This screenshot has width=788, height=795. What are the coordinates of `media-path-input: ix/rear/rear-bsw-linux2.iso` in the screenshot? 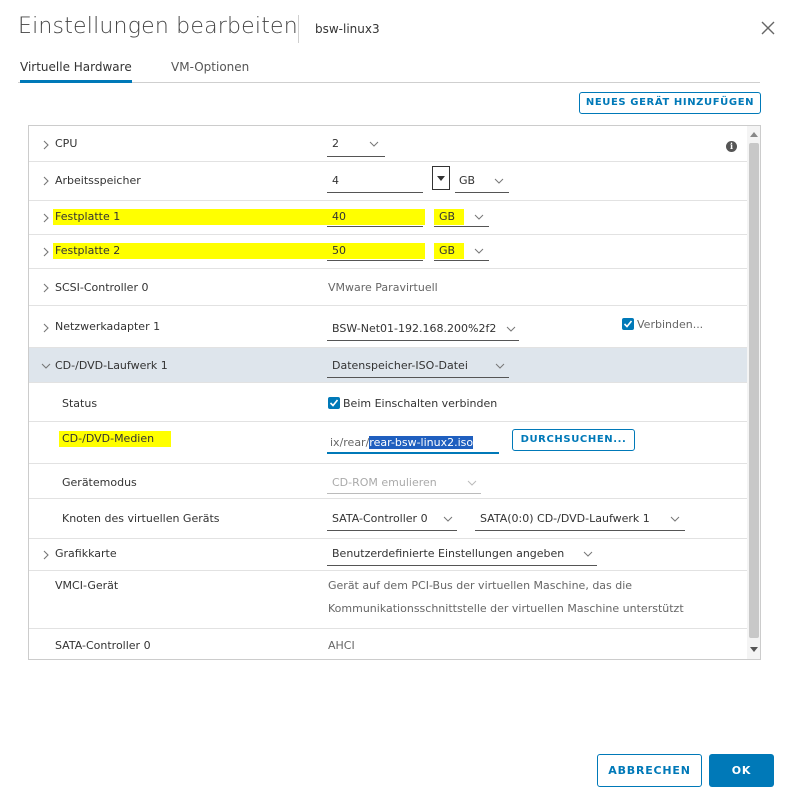 It's located at (402, 442).